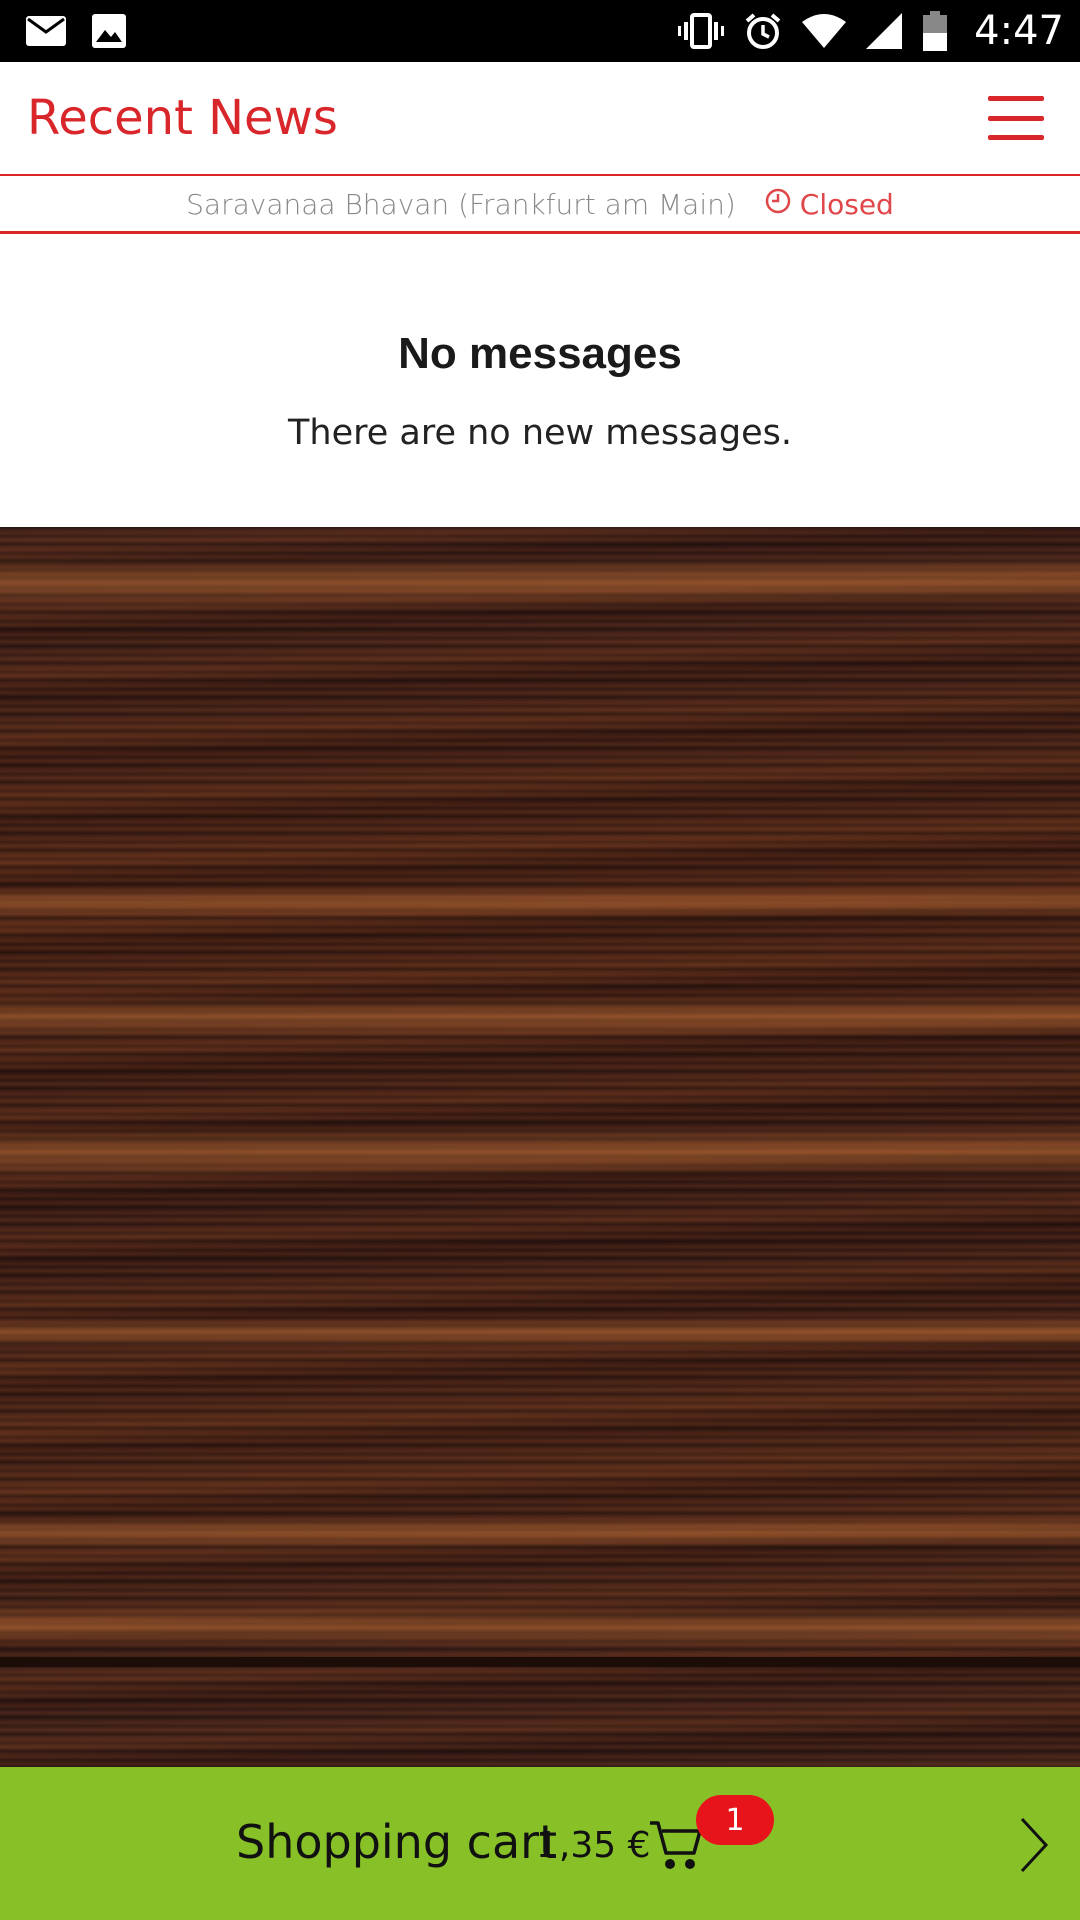 The width and height of the screenshot is (1080, 1920). I want to click on cart-label: Shopping cart, so click(397, 1842).